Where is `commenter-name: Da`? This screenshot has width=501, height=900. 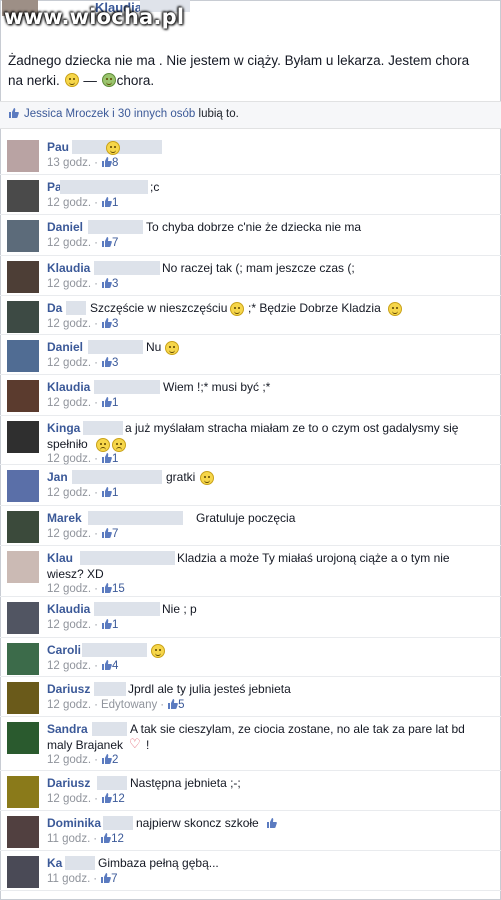
commenter-name: Da is located at coordinates (54, 308).